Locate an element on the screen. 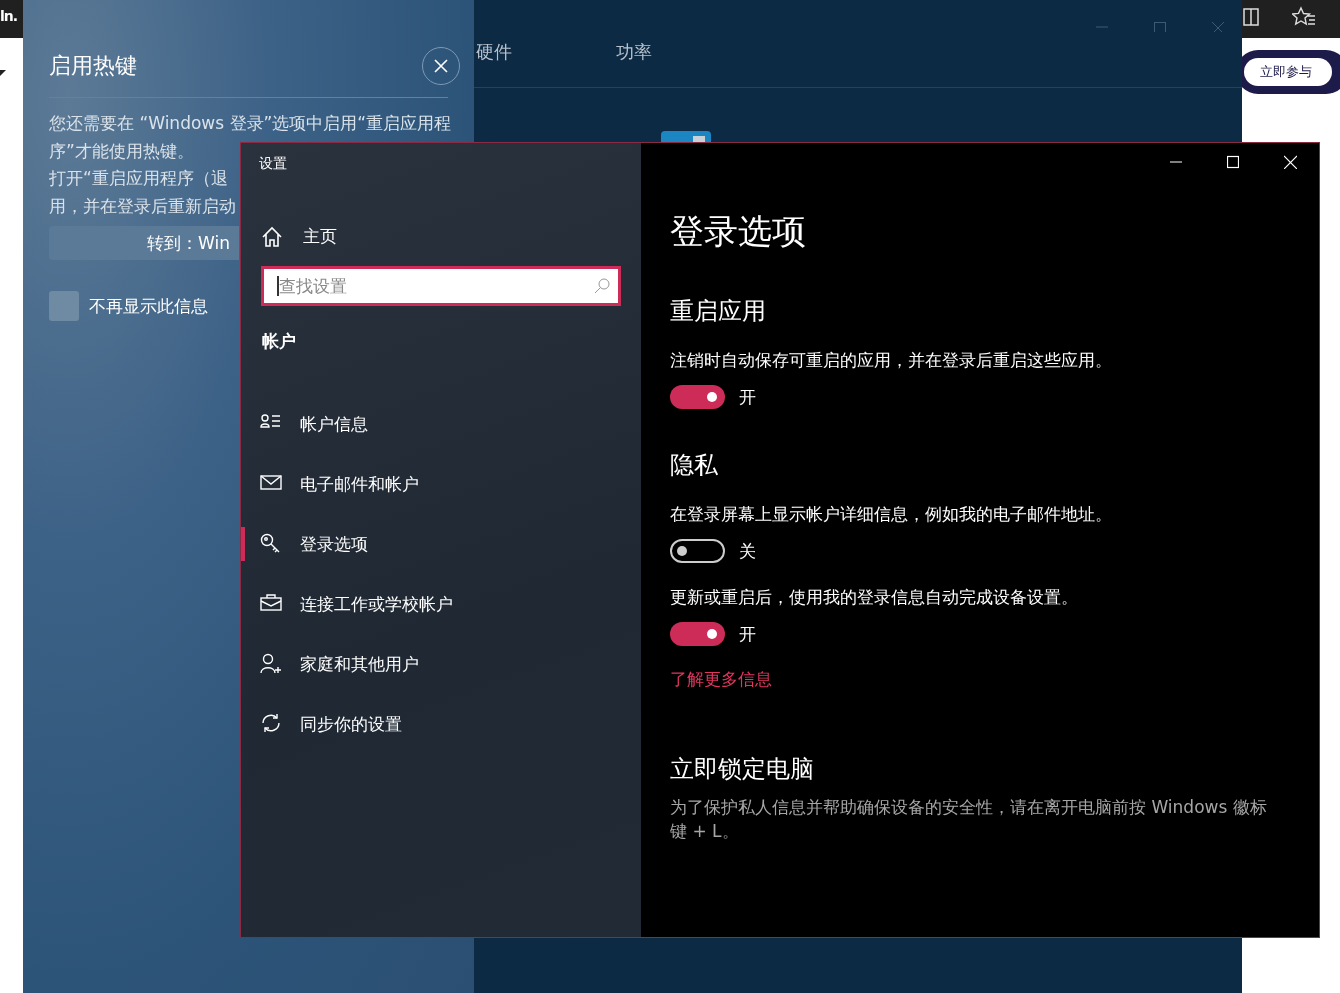 The height and width of the screenshot is (993, 1340). sync-icon is located at coordinates (271, 724).